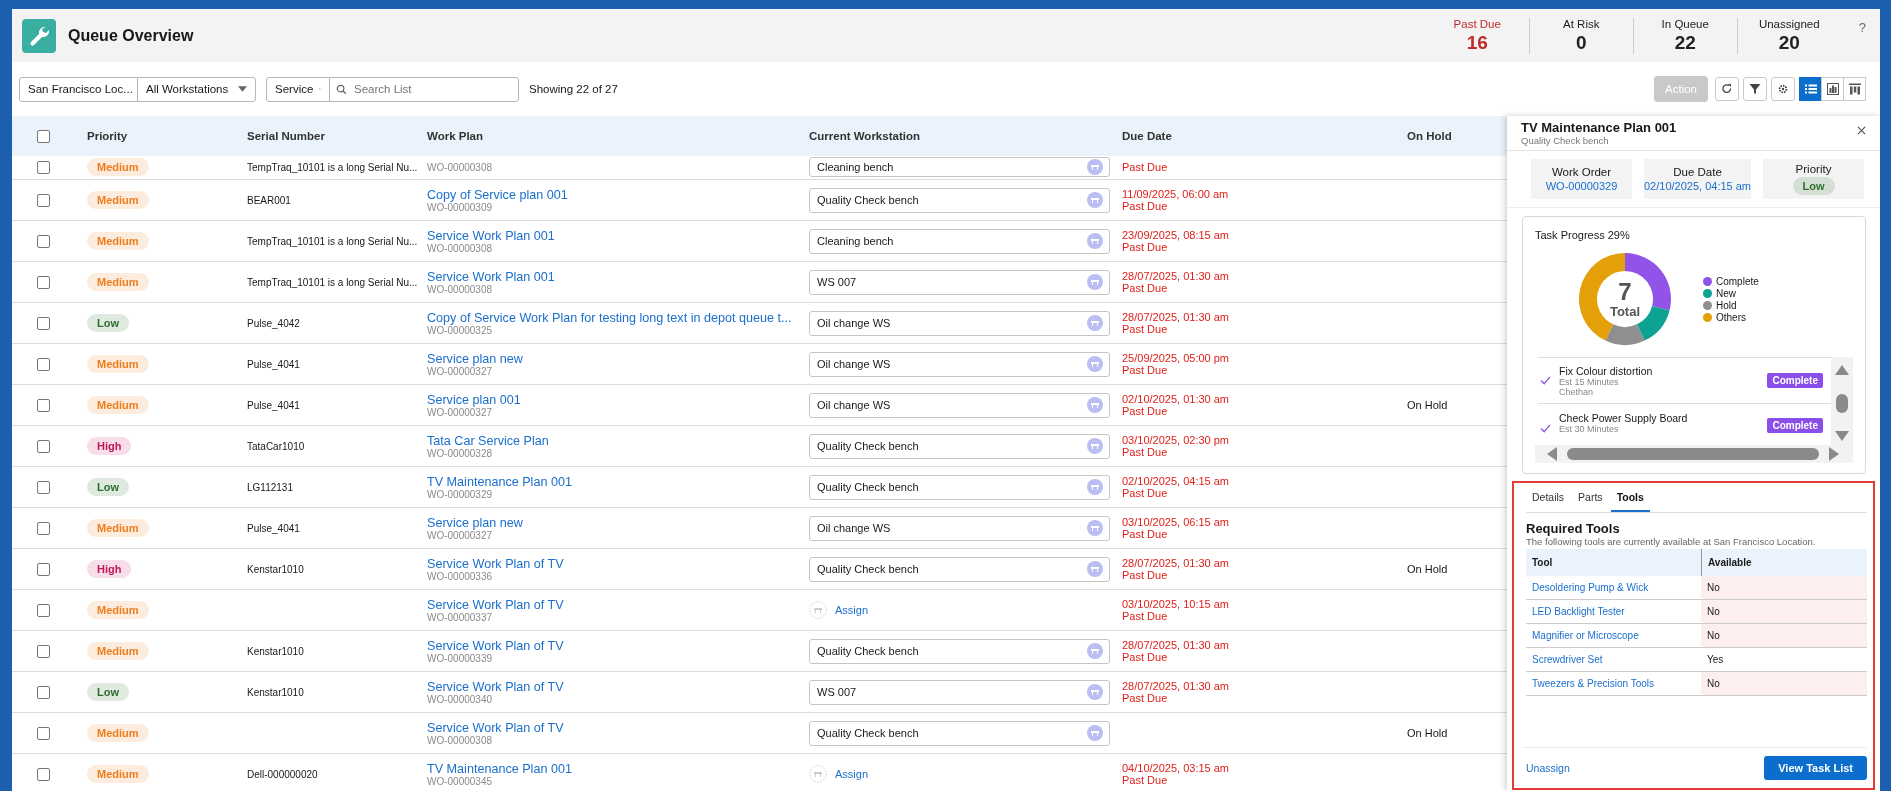 This screenshot has height=791, width=1891. Describe the element at coordinates (460, 289) in the screenshot. I see `work-order-number: WO-00000308` at that location.